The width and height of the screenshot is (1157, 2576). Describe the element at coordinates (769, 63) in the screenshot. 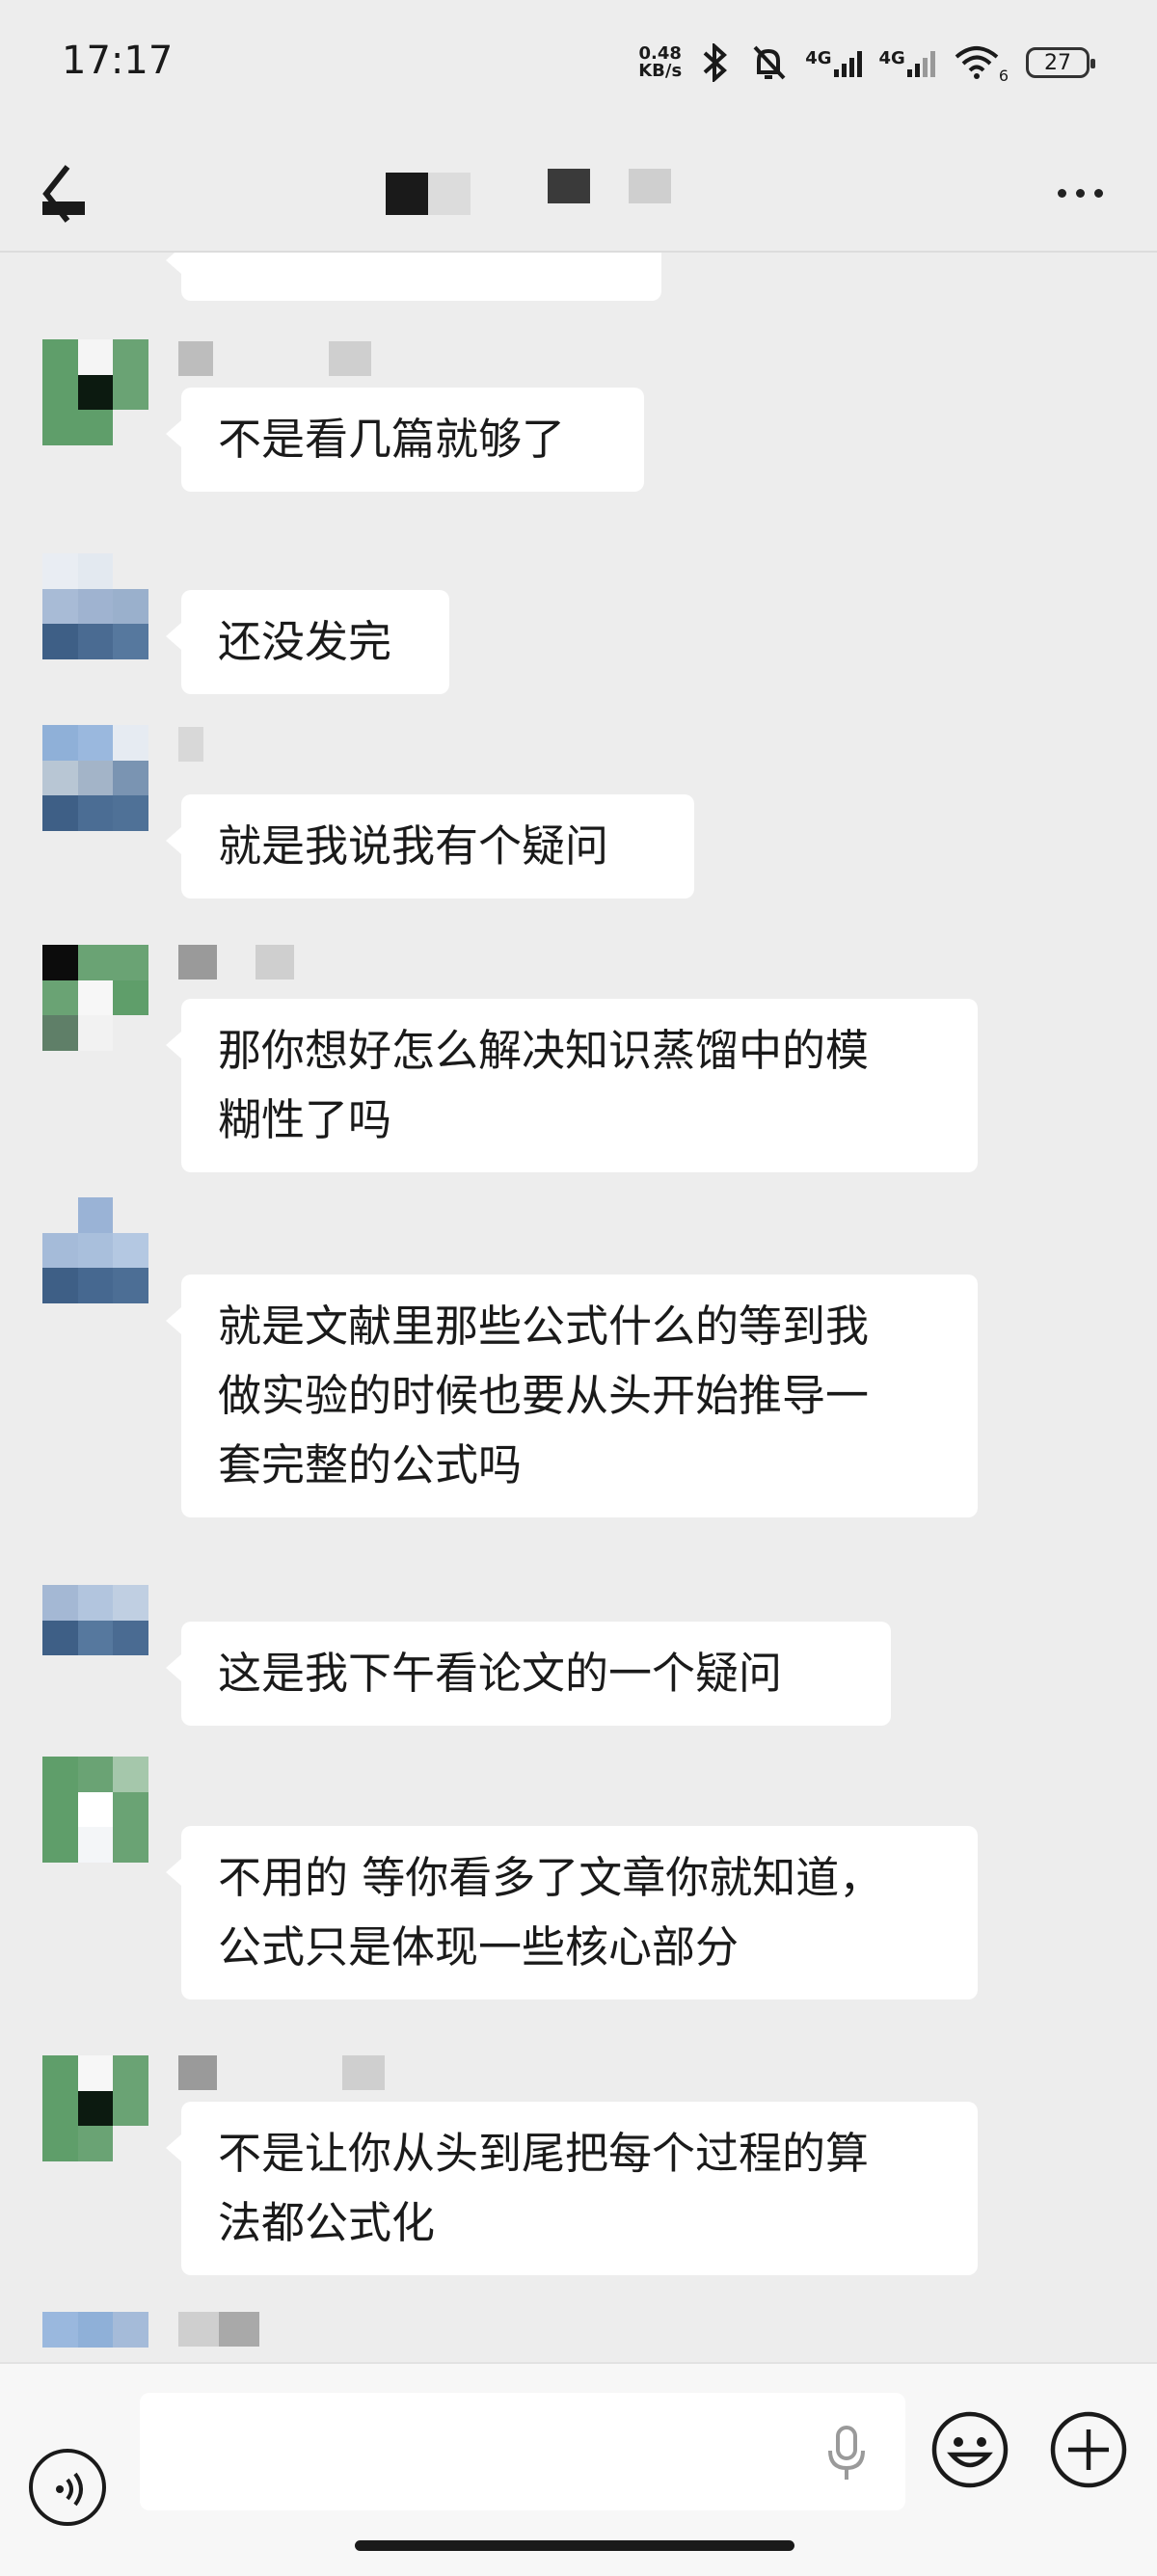

I see `mute-bell-icon` at that location.